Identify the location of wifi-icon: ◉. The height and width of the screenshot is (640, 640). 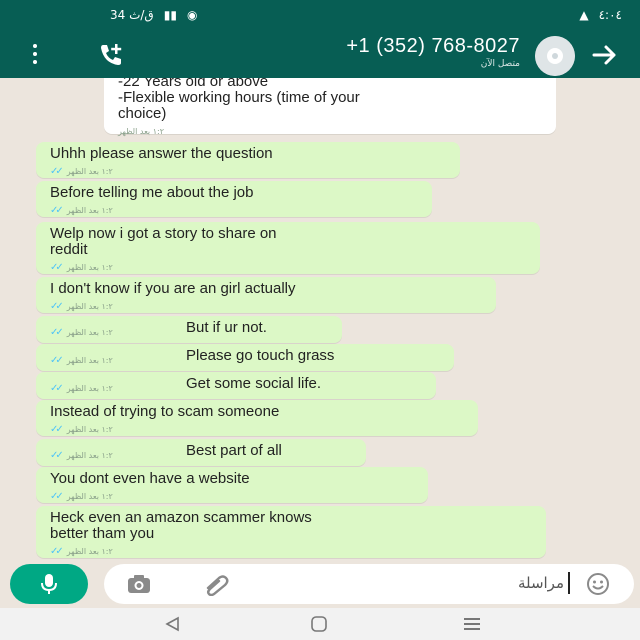
(192, 15).